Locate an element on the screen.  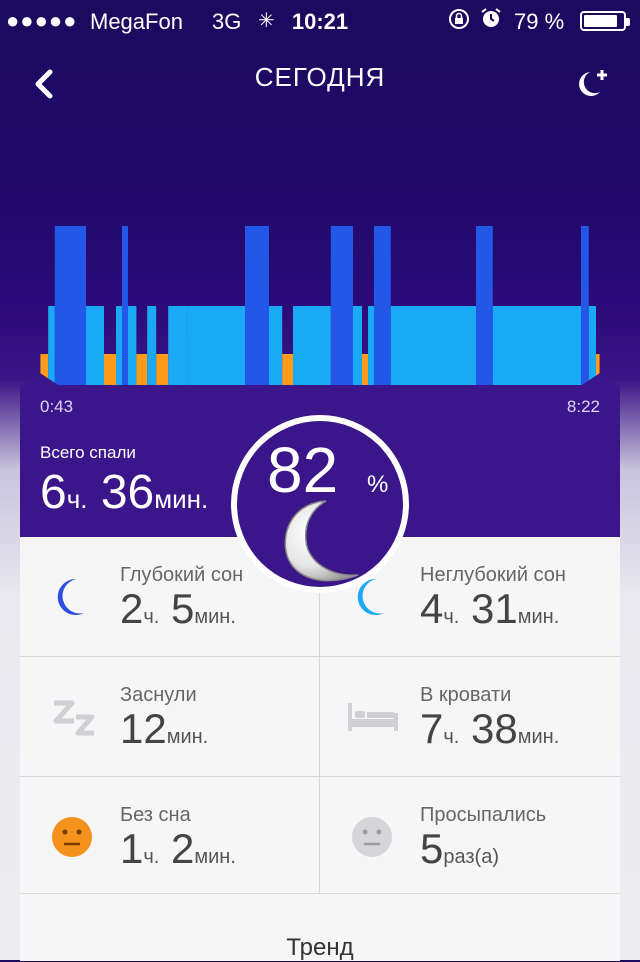
stat-label: В кровати is located at coordinates (466, 695).